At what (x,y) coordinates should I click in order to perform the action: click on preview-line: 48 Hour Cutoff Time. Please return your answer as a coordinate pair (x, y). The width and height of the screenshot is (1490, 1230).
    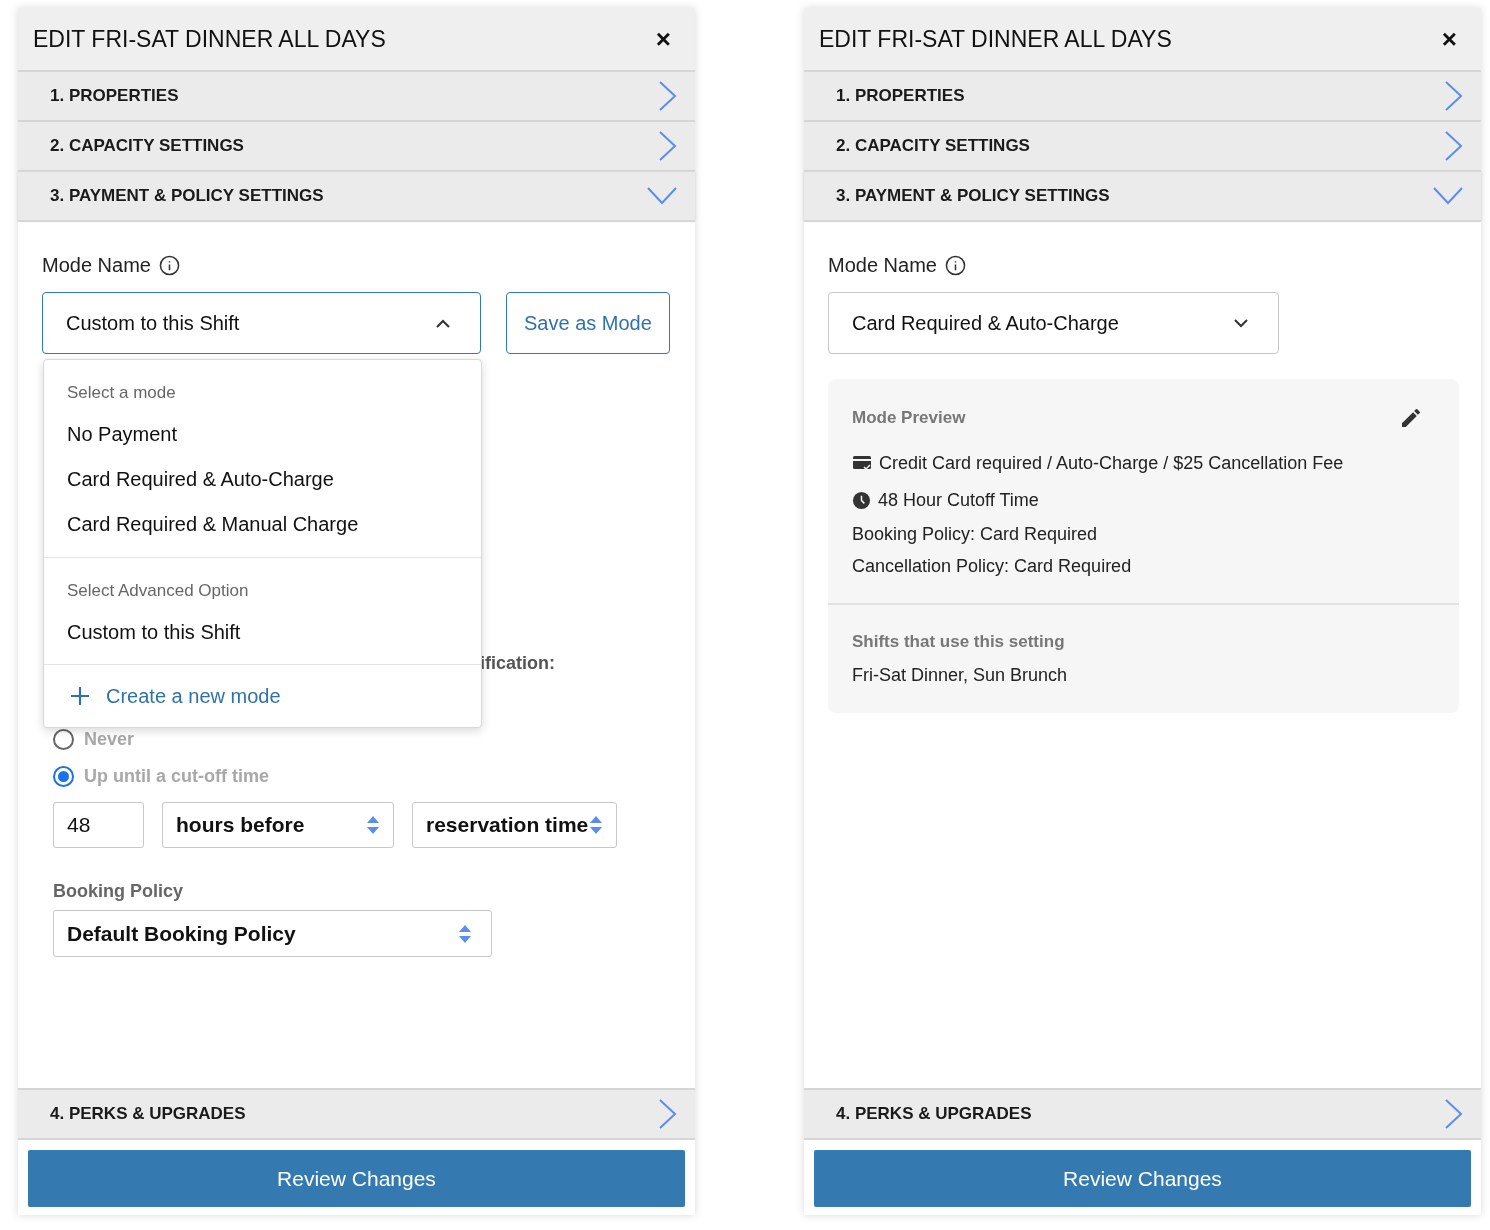
    Looking at the image, I should click on (958, 500).